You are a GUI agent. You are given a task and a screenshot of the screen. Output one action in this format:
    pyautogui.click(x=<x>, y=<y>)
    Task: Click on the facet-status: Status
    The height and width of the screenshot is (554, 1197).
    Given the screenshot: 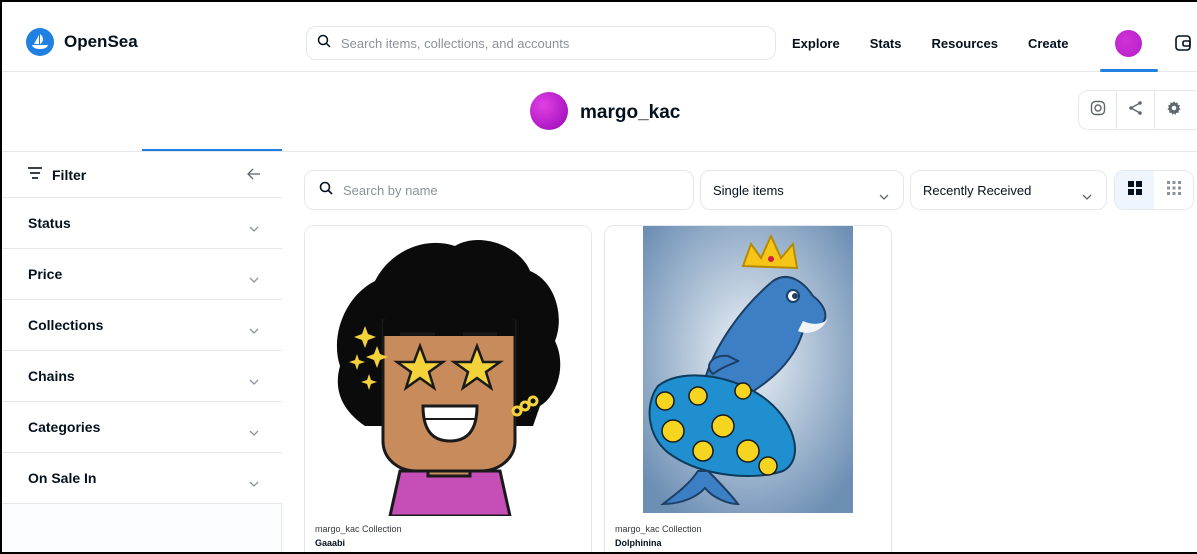 What is the action you would take?
    pyautogui.click(x=142, y=223)
    